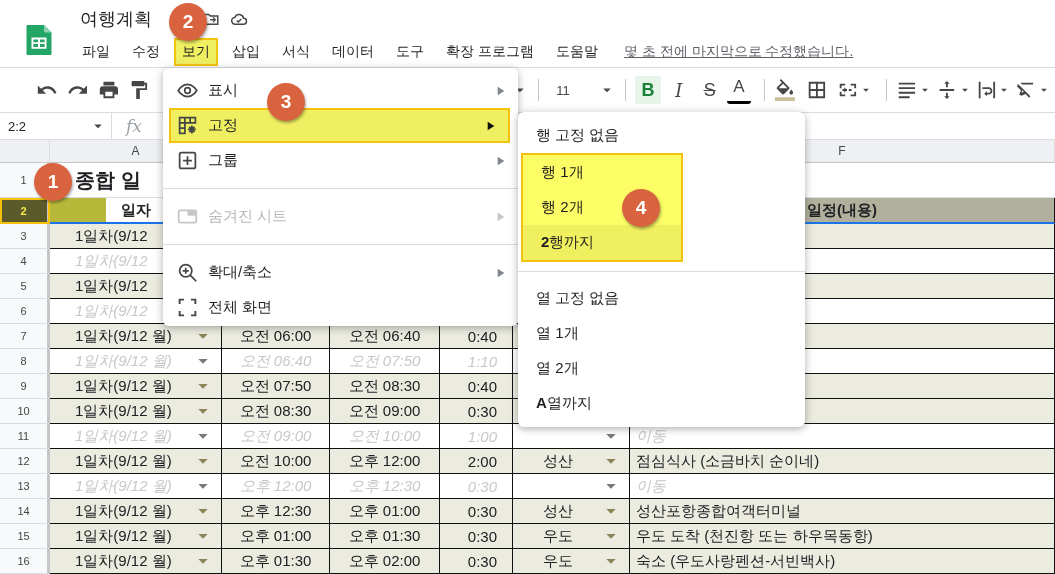 The width and height of the screenshot is (1055, 574). I want to click on menu-item: 표시, so click(223, 90).